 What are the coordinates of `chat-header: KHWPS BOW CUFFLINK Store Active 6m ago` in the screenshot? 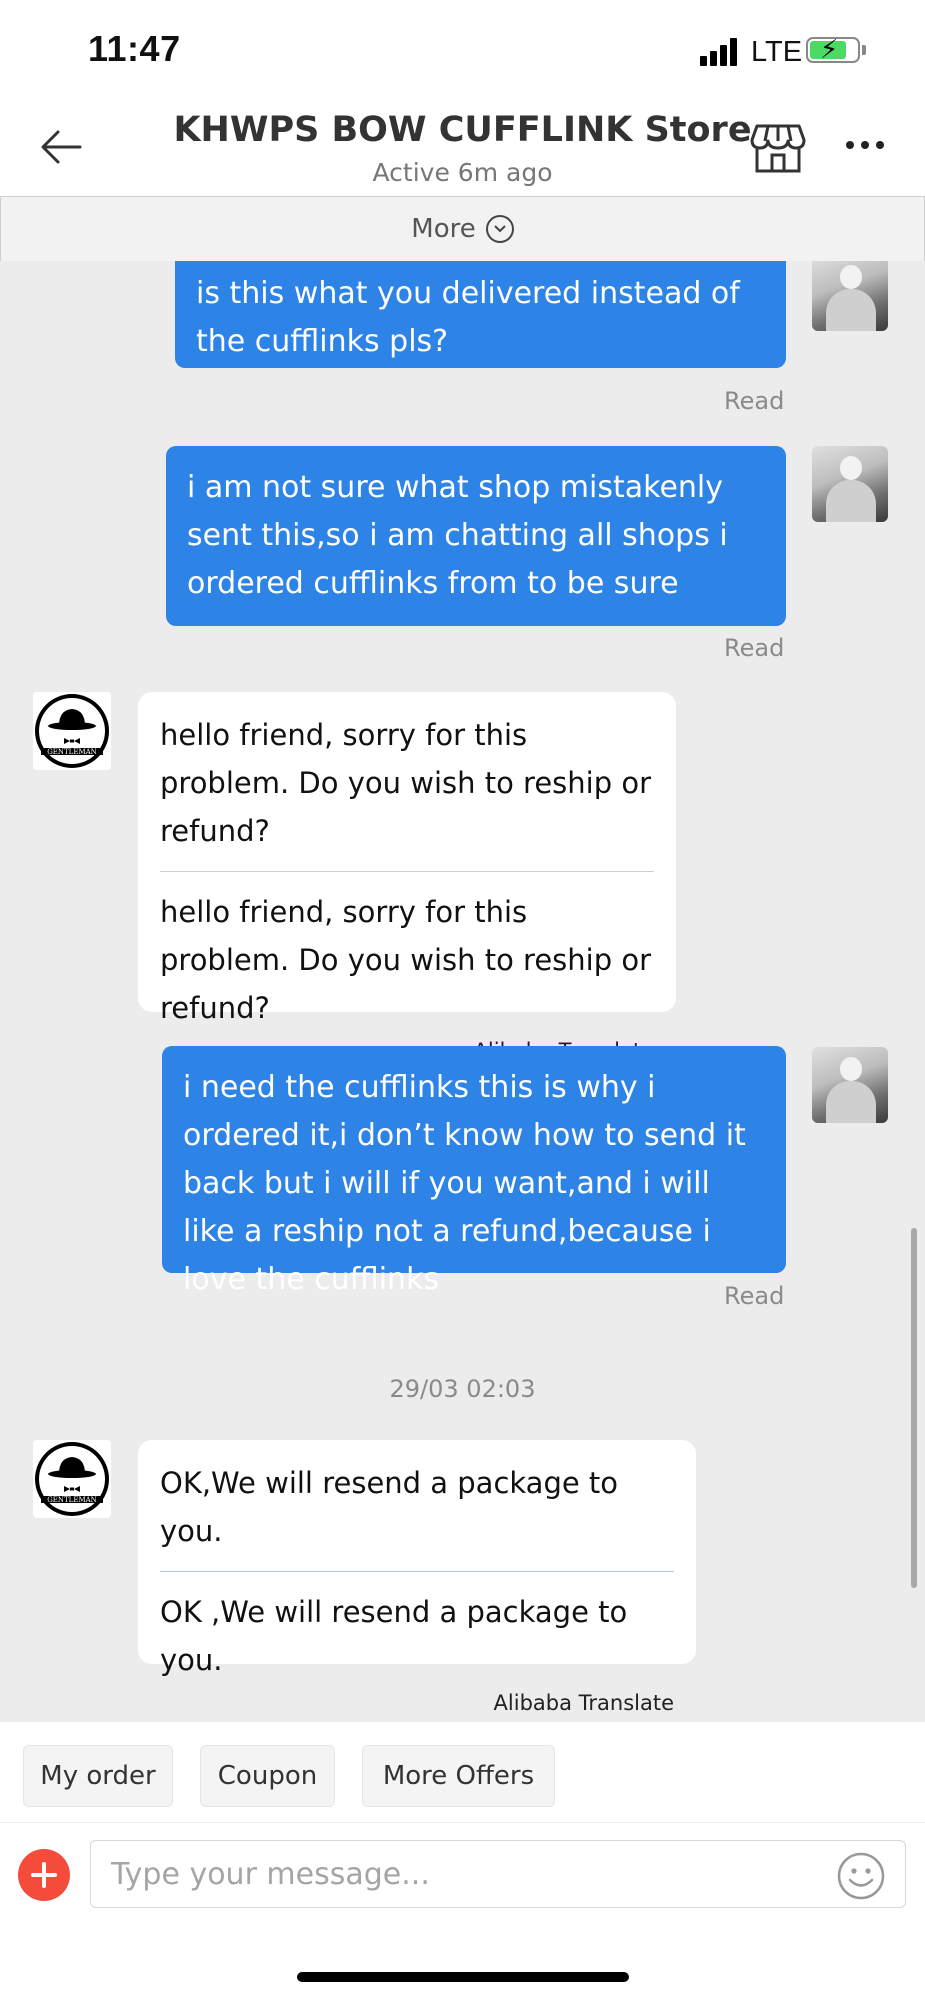 It's located at (462, 148).